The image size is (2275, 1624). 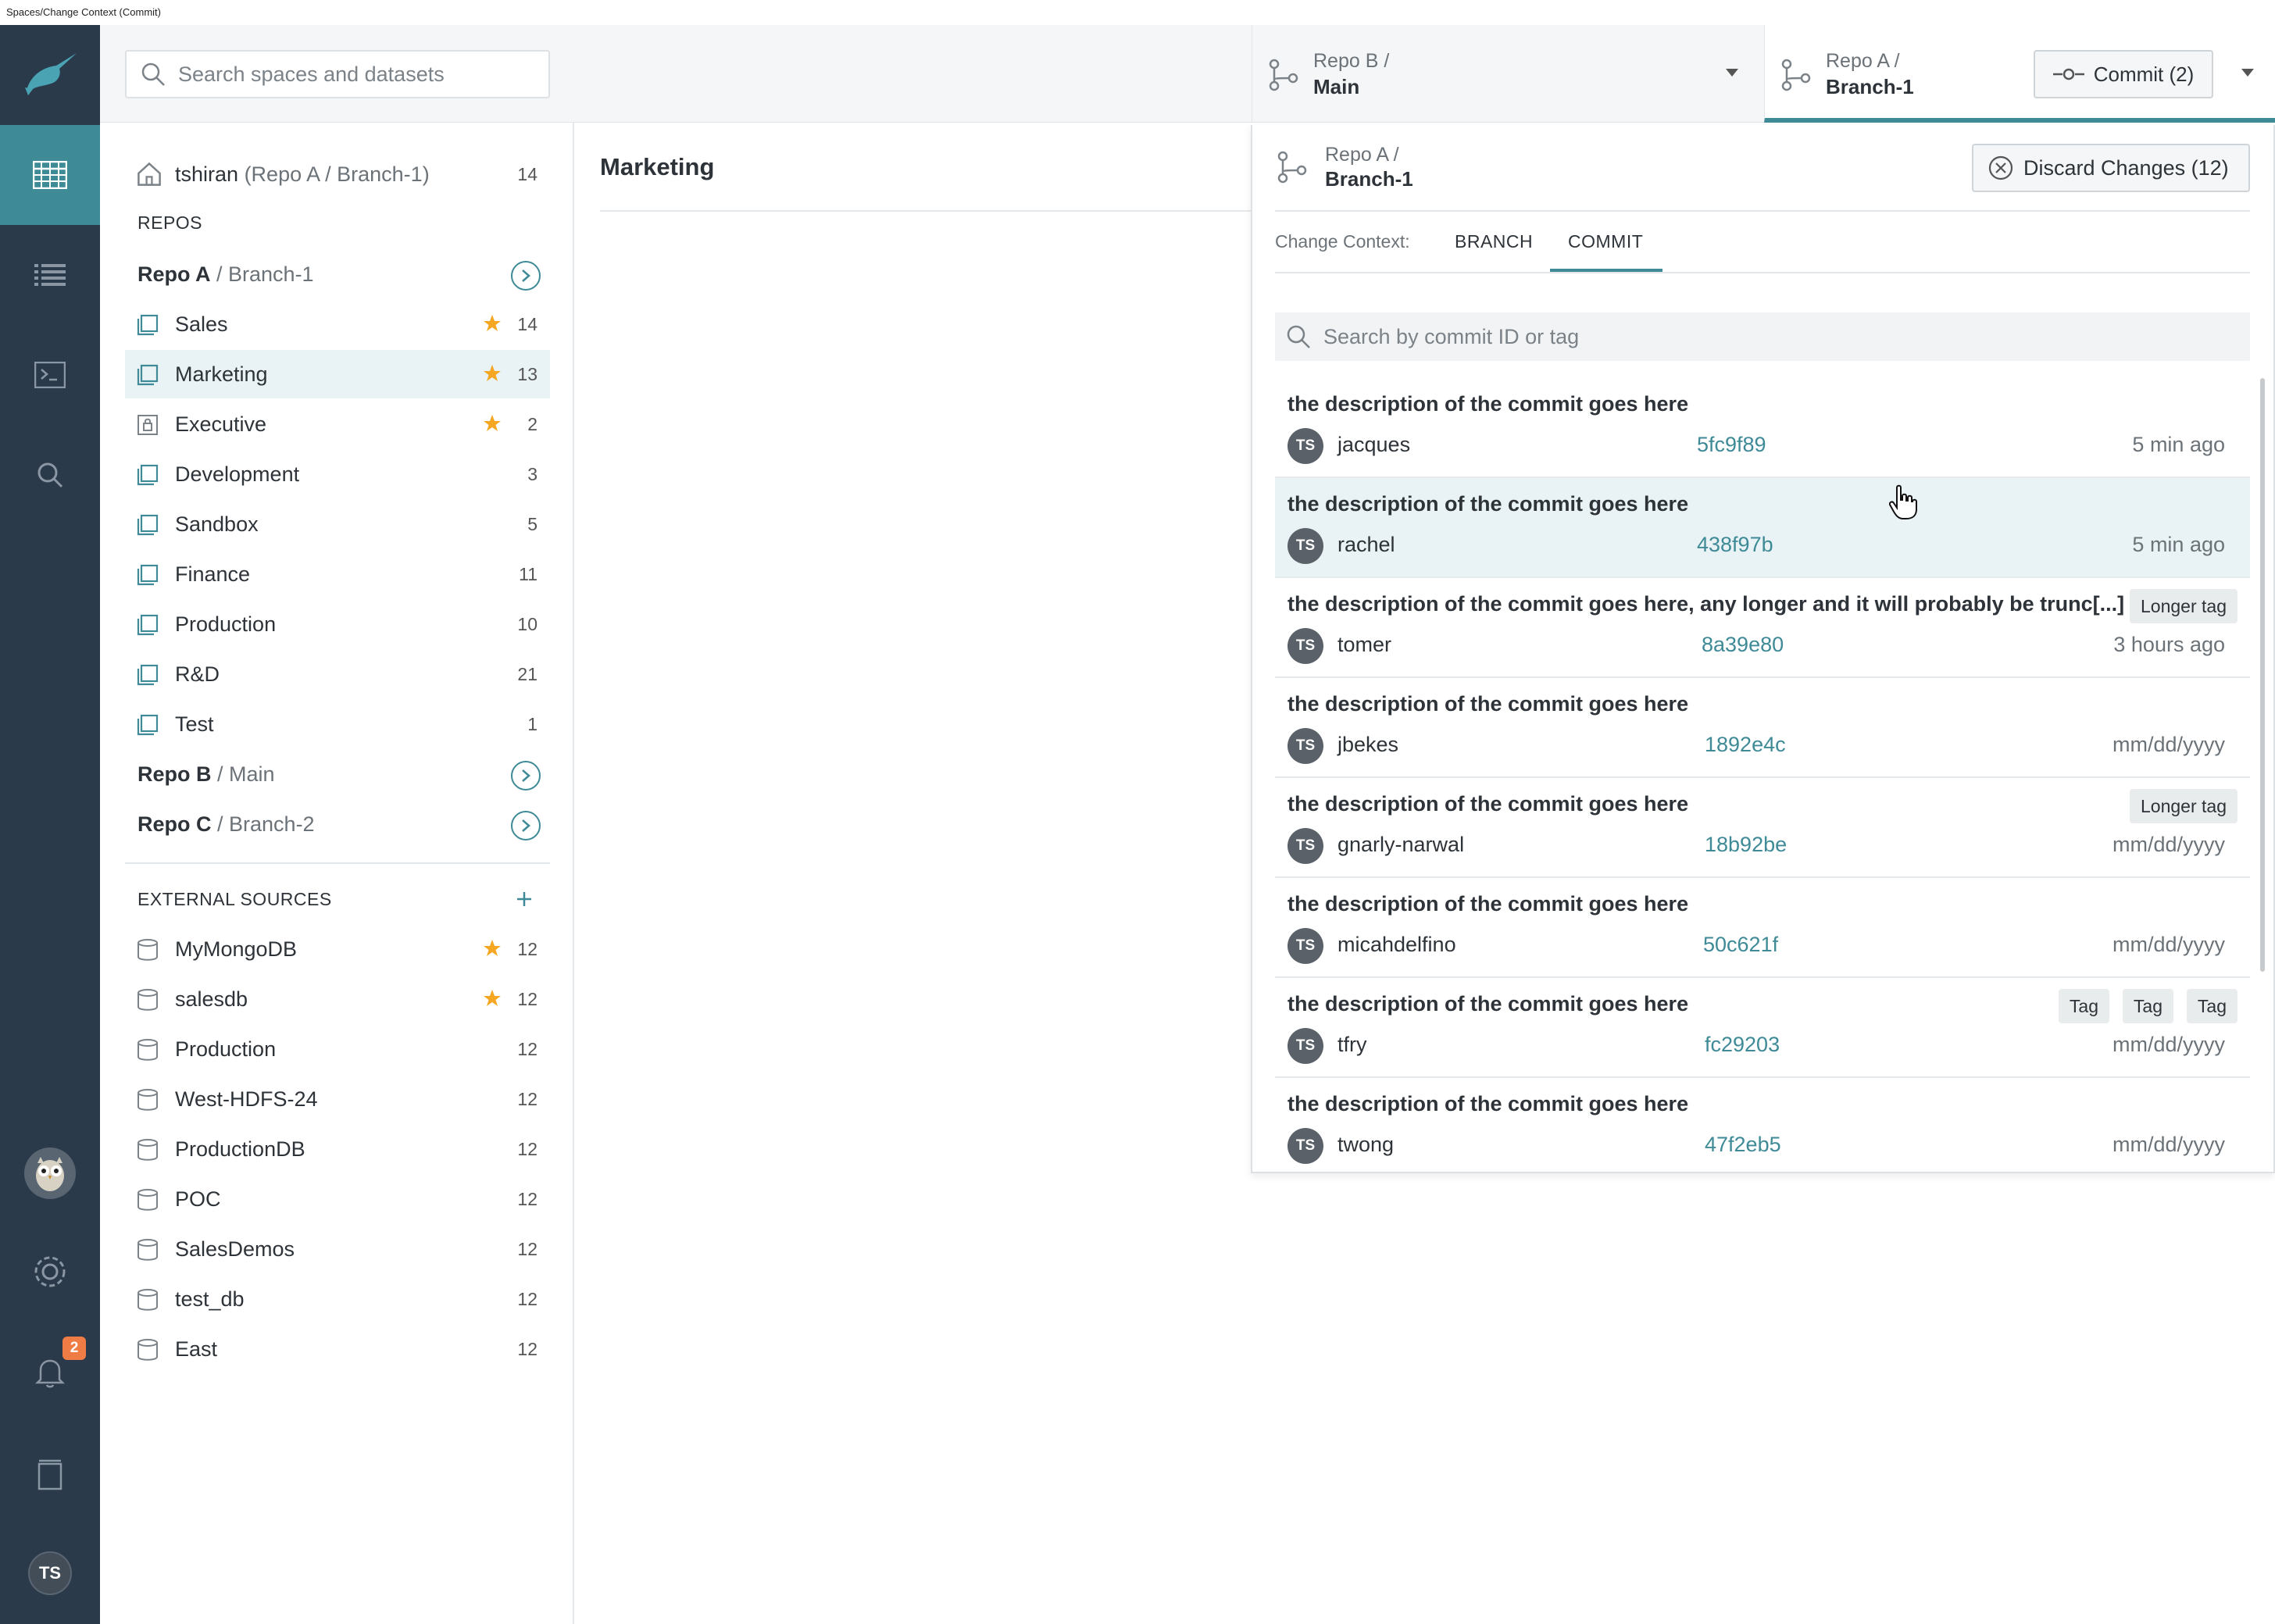 I want to click on add-source-plus-icon, so click(x=524, y=899).